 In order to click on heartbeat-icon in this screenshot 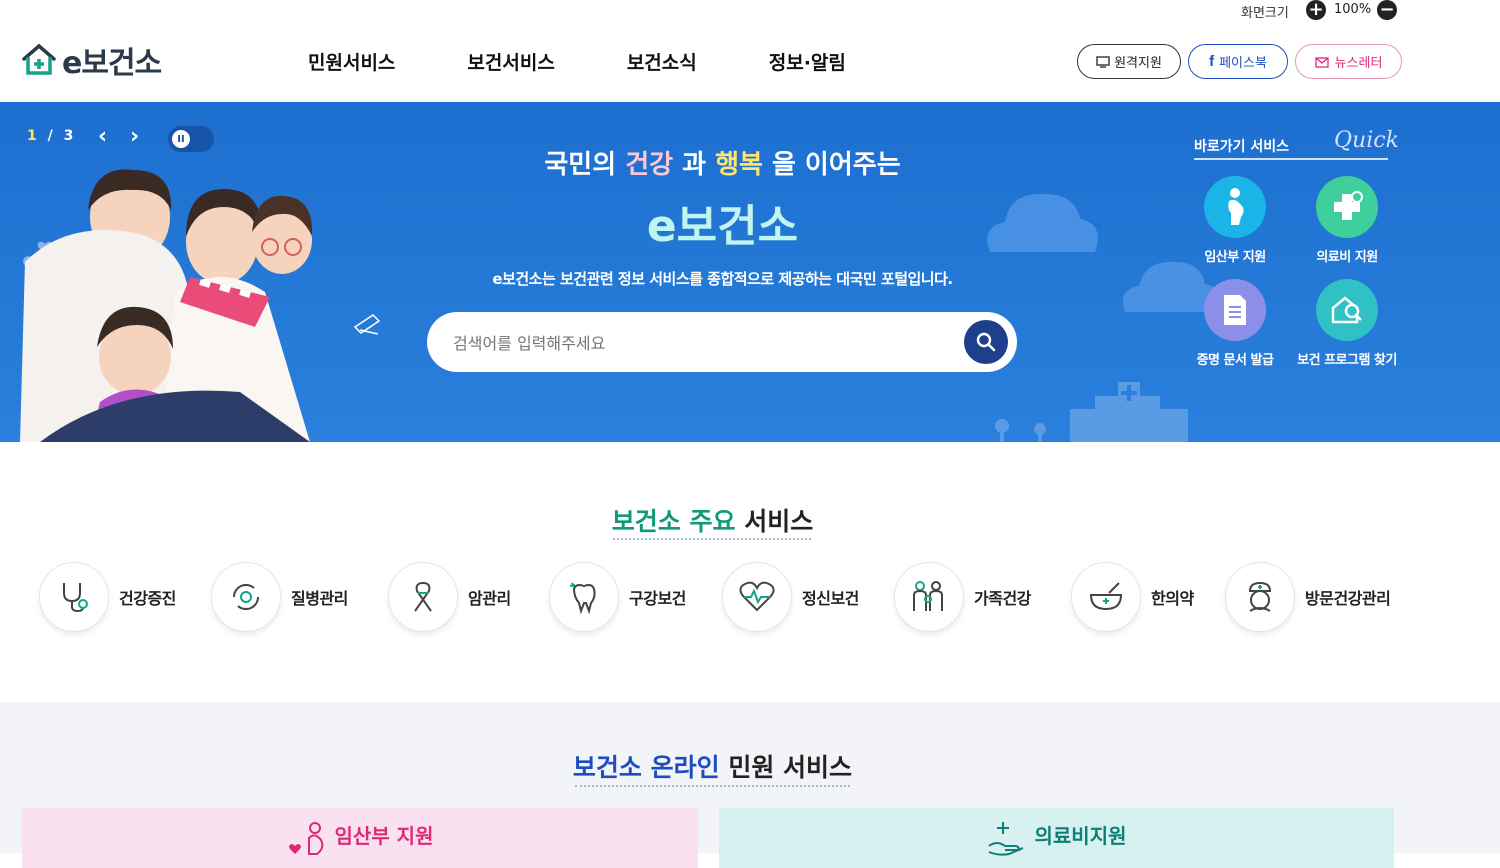, I will do `click(757, 597)`.